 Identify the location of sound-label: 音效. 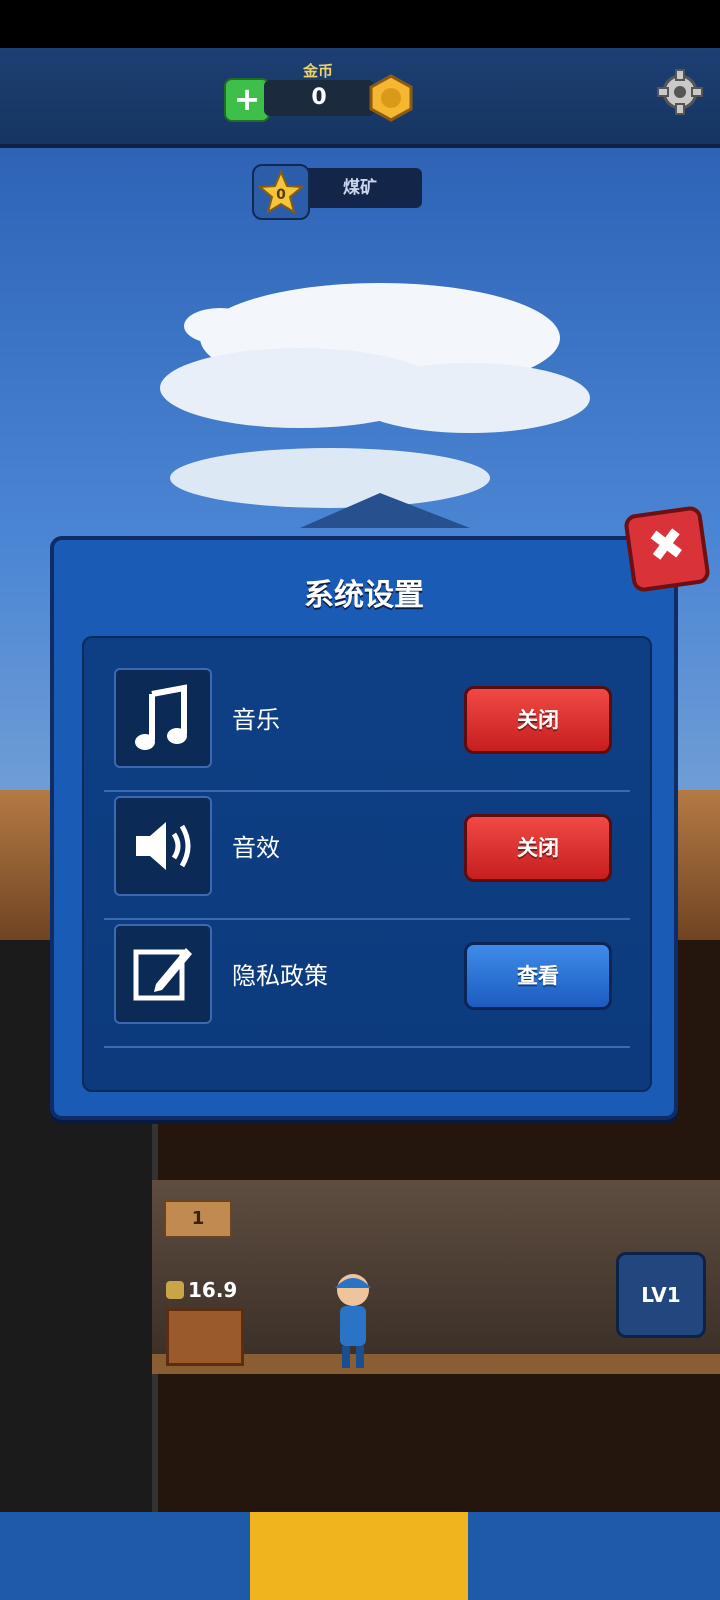
(256, 848).